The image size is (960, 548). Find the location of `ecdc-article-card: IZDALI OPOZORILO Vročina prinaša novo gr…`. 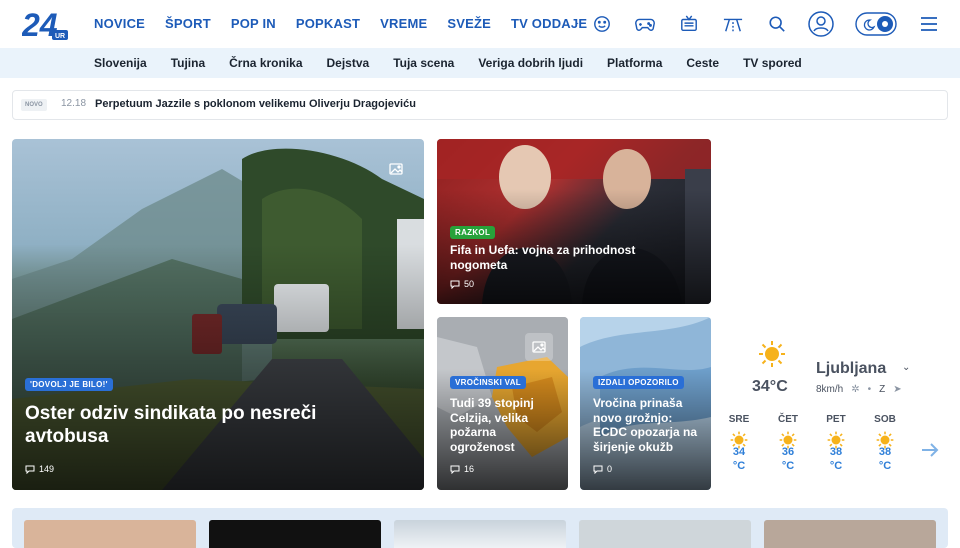

ecdc-article-card: IZDALI OPOZORILO Vročina prinaša novo gr… is located at coordinates (645, 403).